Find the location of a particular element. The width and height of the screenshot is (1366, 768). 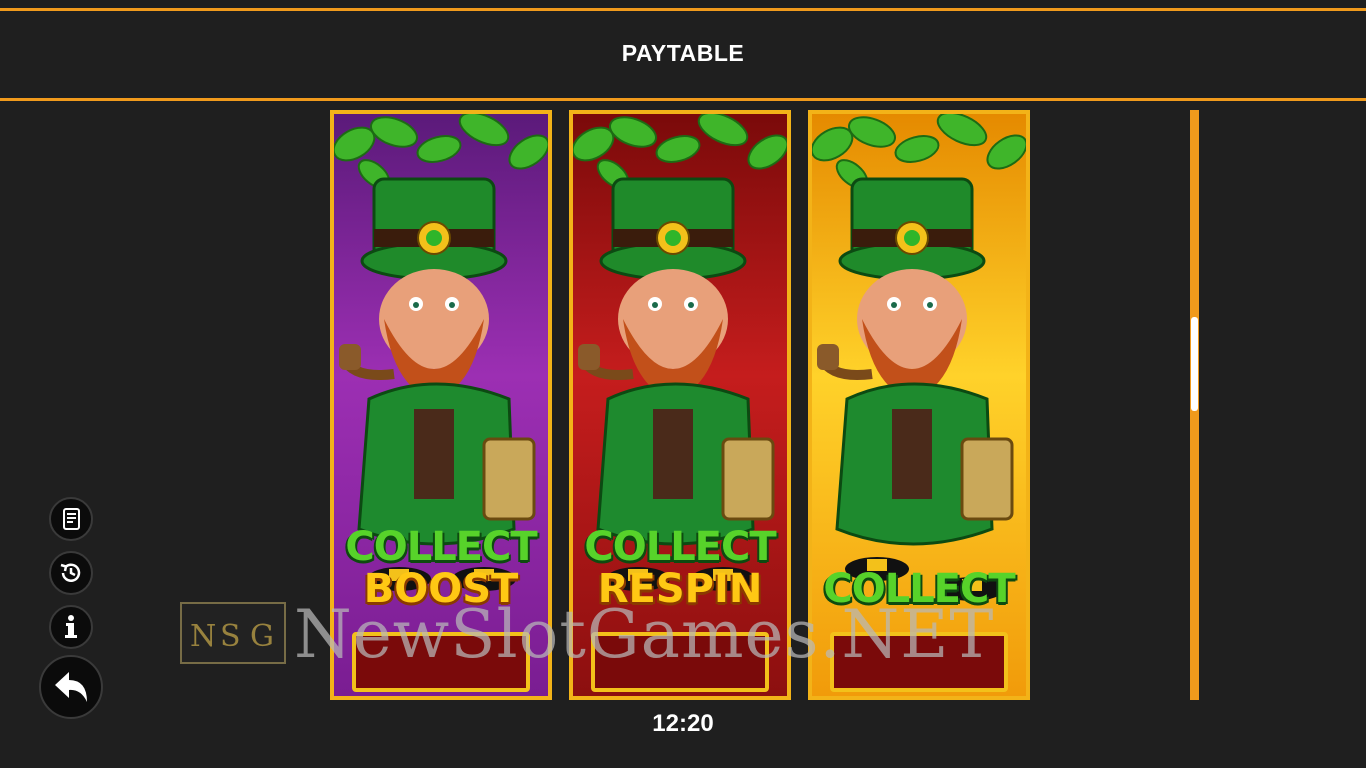

paytable-button is located at coordinates (71, 519).